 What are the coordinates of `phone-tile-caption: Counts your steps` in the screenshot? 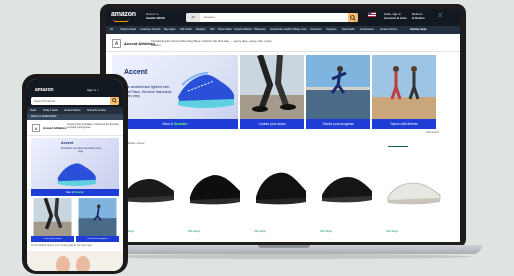 It's located at (52, 239).